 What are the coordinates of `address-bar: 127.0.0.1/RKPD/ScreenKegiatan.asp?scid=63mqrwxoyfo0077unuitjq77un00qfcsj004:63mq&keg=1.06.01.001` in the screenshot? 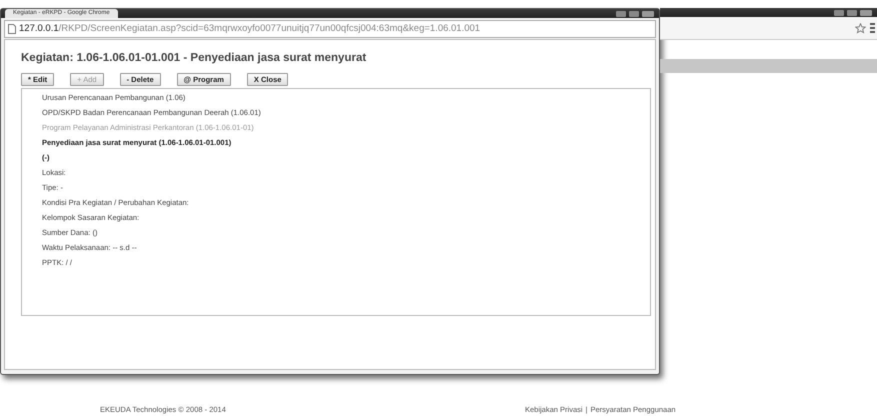 It's located at (330, 29).